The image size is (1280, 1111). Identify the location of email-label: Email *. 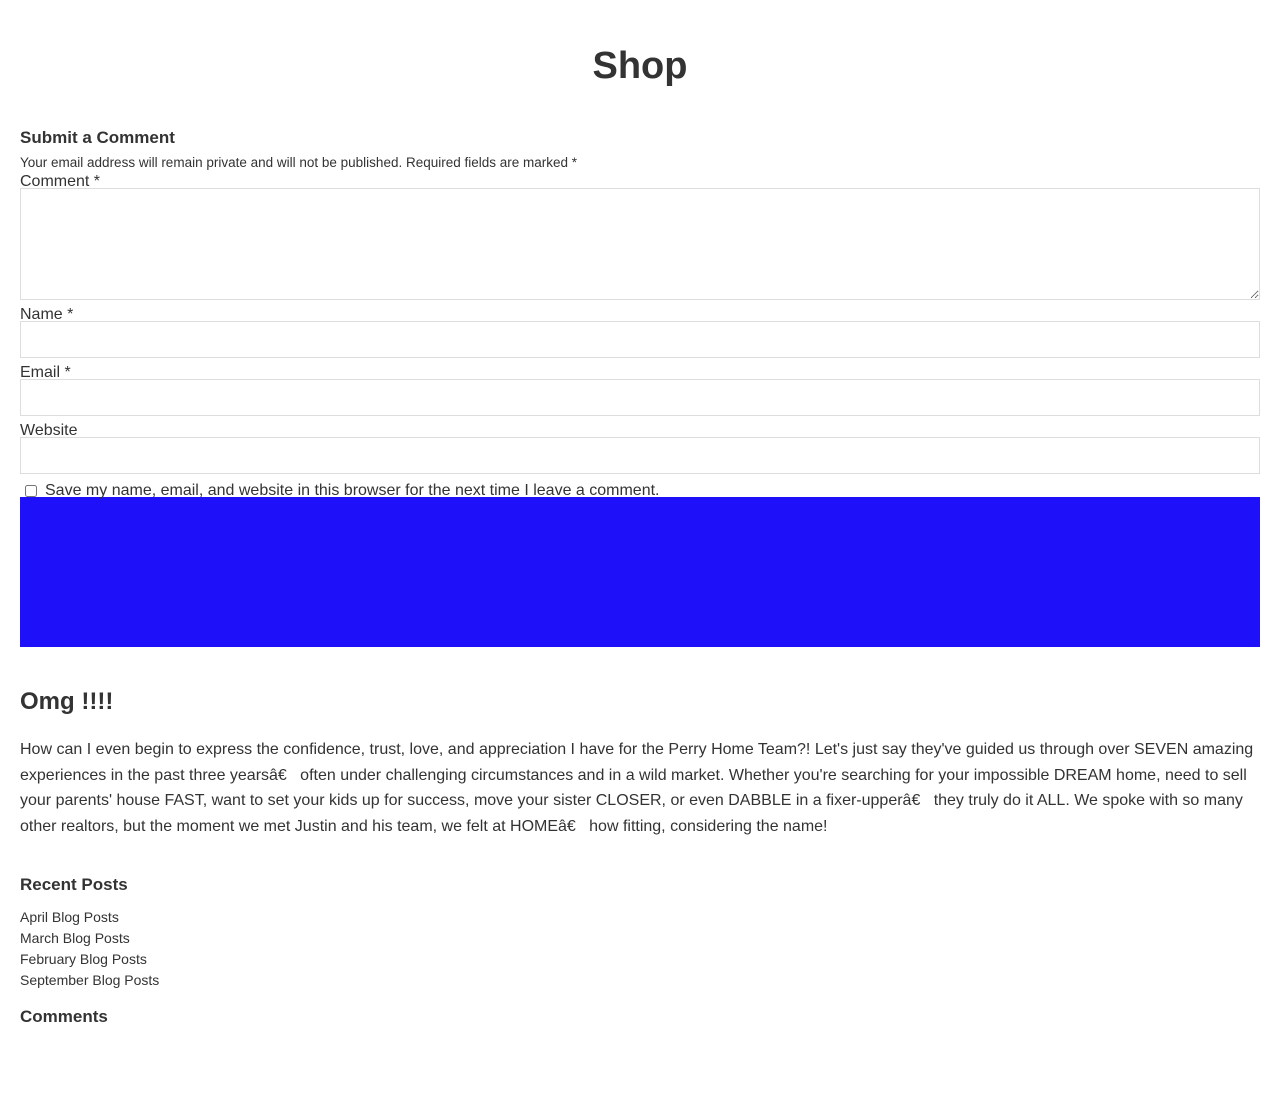
(45, 372).